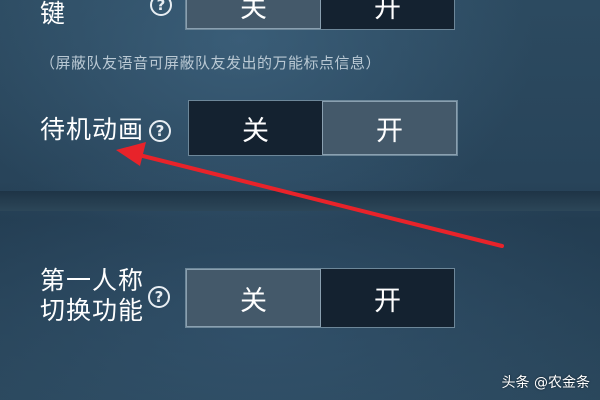 The height and width of the screenshot is (400, 600). I want to click on watermark: 头条 @农金条, so click(545, 383).